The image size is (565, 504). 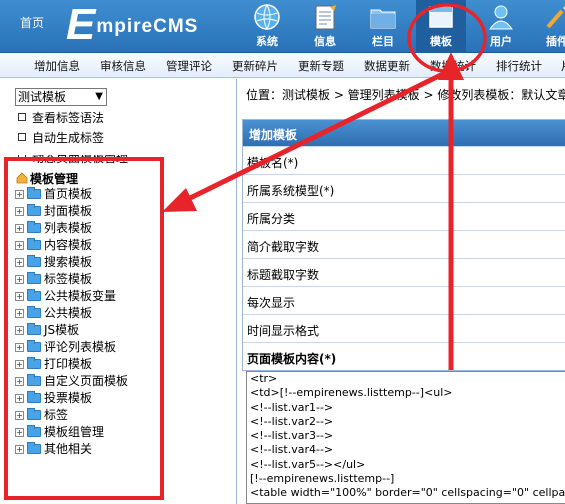 I want to click on field-time-format: 时间显示格式, so click(x=404, y=328).